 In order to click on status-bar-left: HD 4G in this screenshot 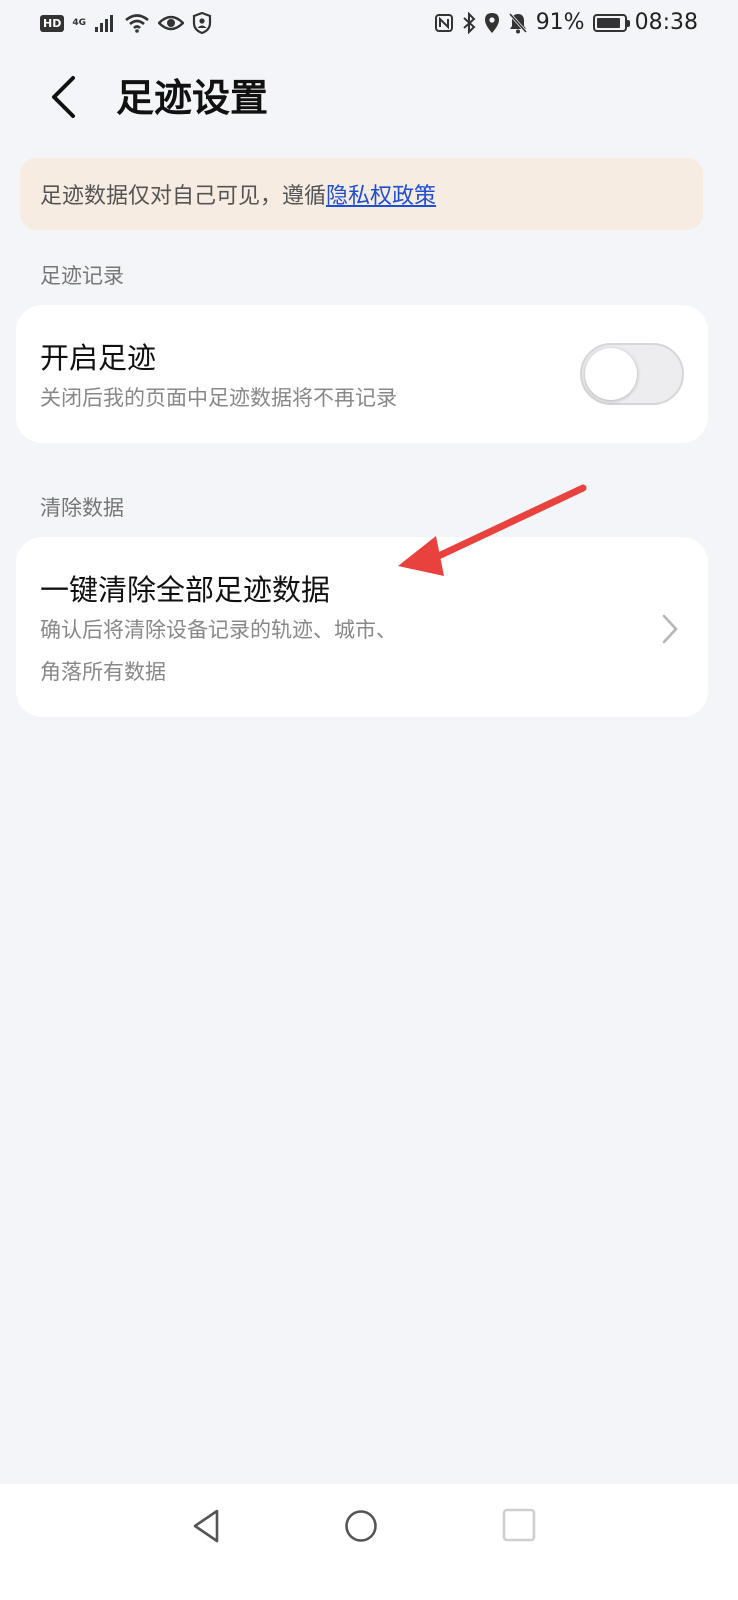, I will do `click(126, 23)`.